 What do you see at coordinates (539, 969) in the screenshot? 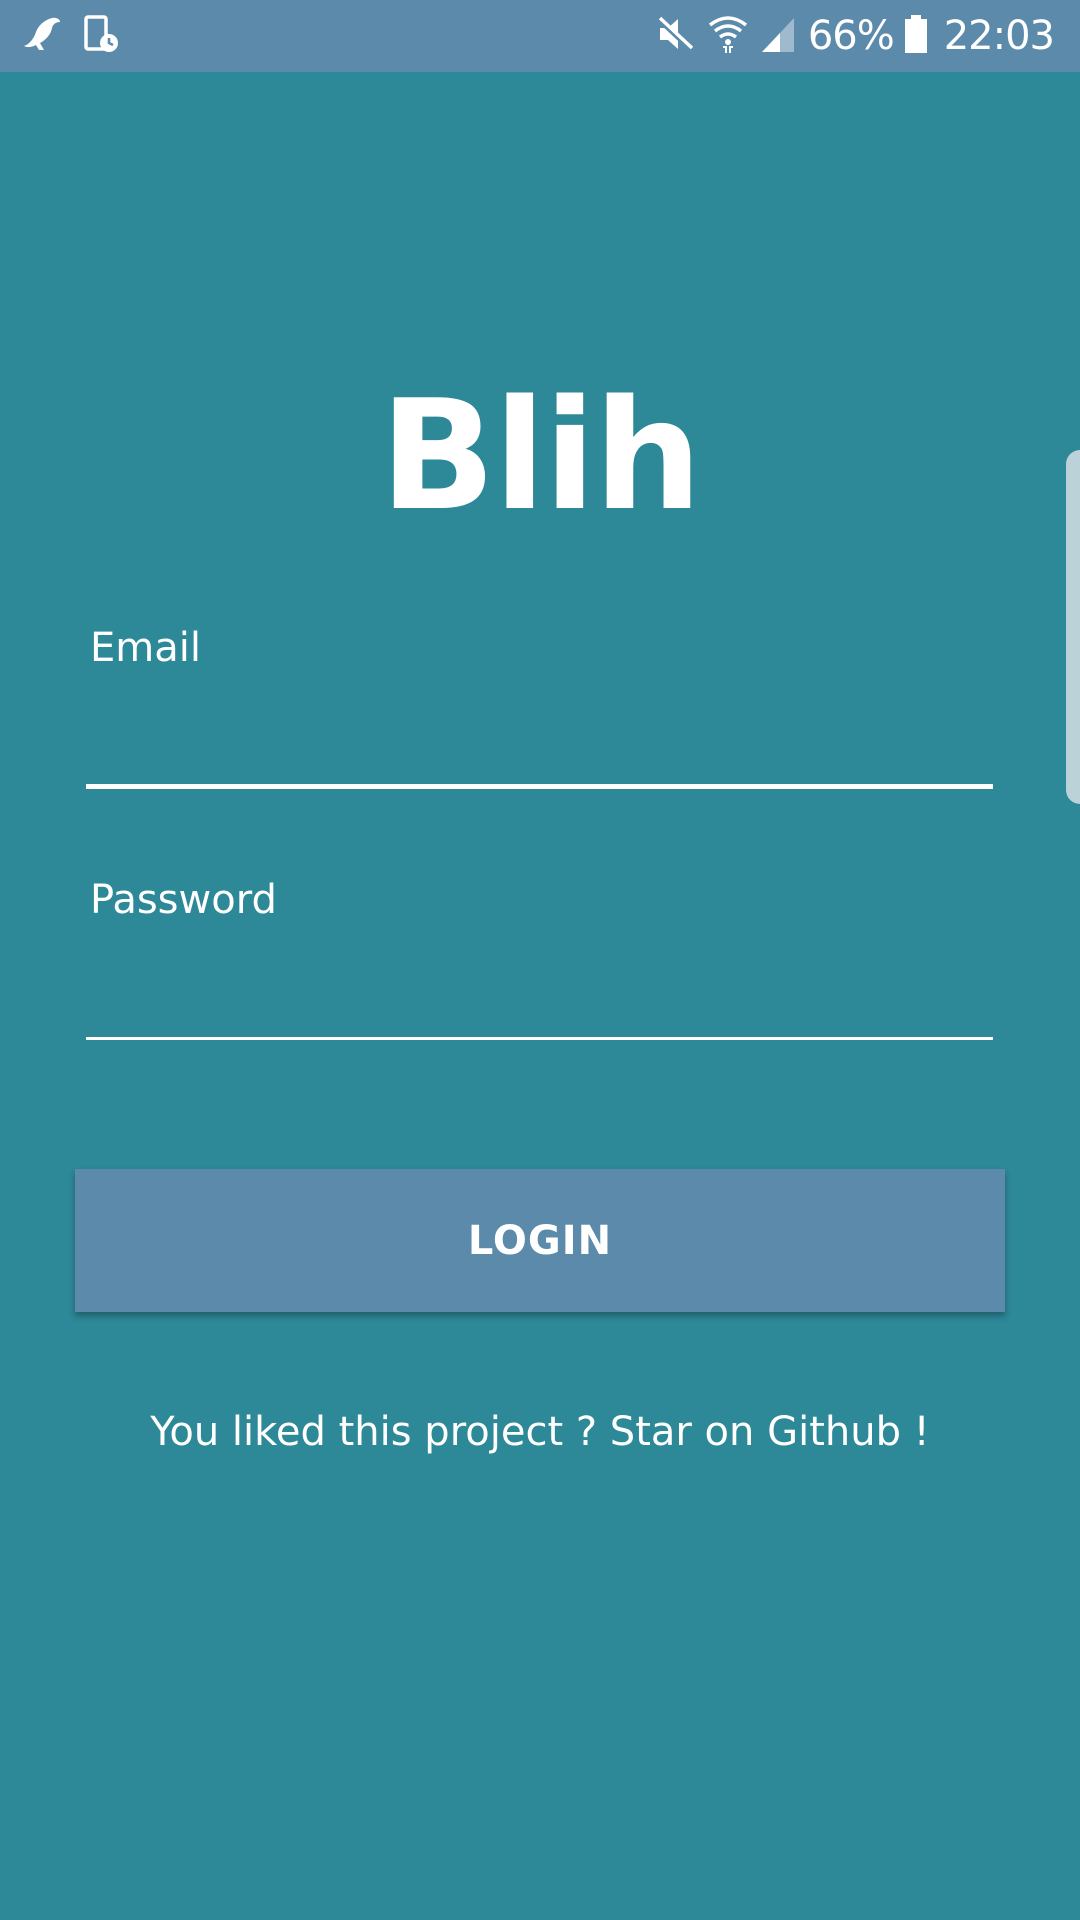
I see `password-input` at bounding box center [539, 969].